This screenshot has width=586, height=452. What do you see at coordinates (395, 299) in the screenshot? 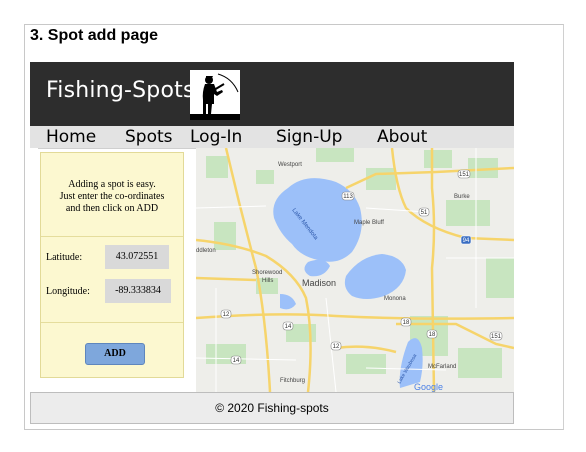
I see `label-monona: Monona` at bounding box center [395, 299].